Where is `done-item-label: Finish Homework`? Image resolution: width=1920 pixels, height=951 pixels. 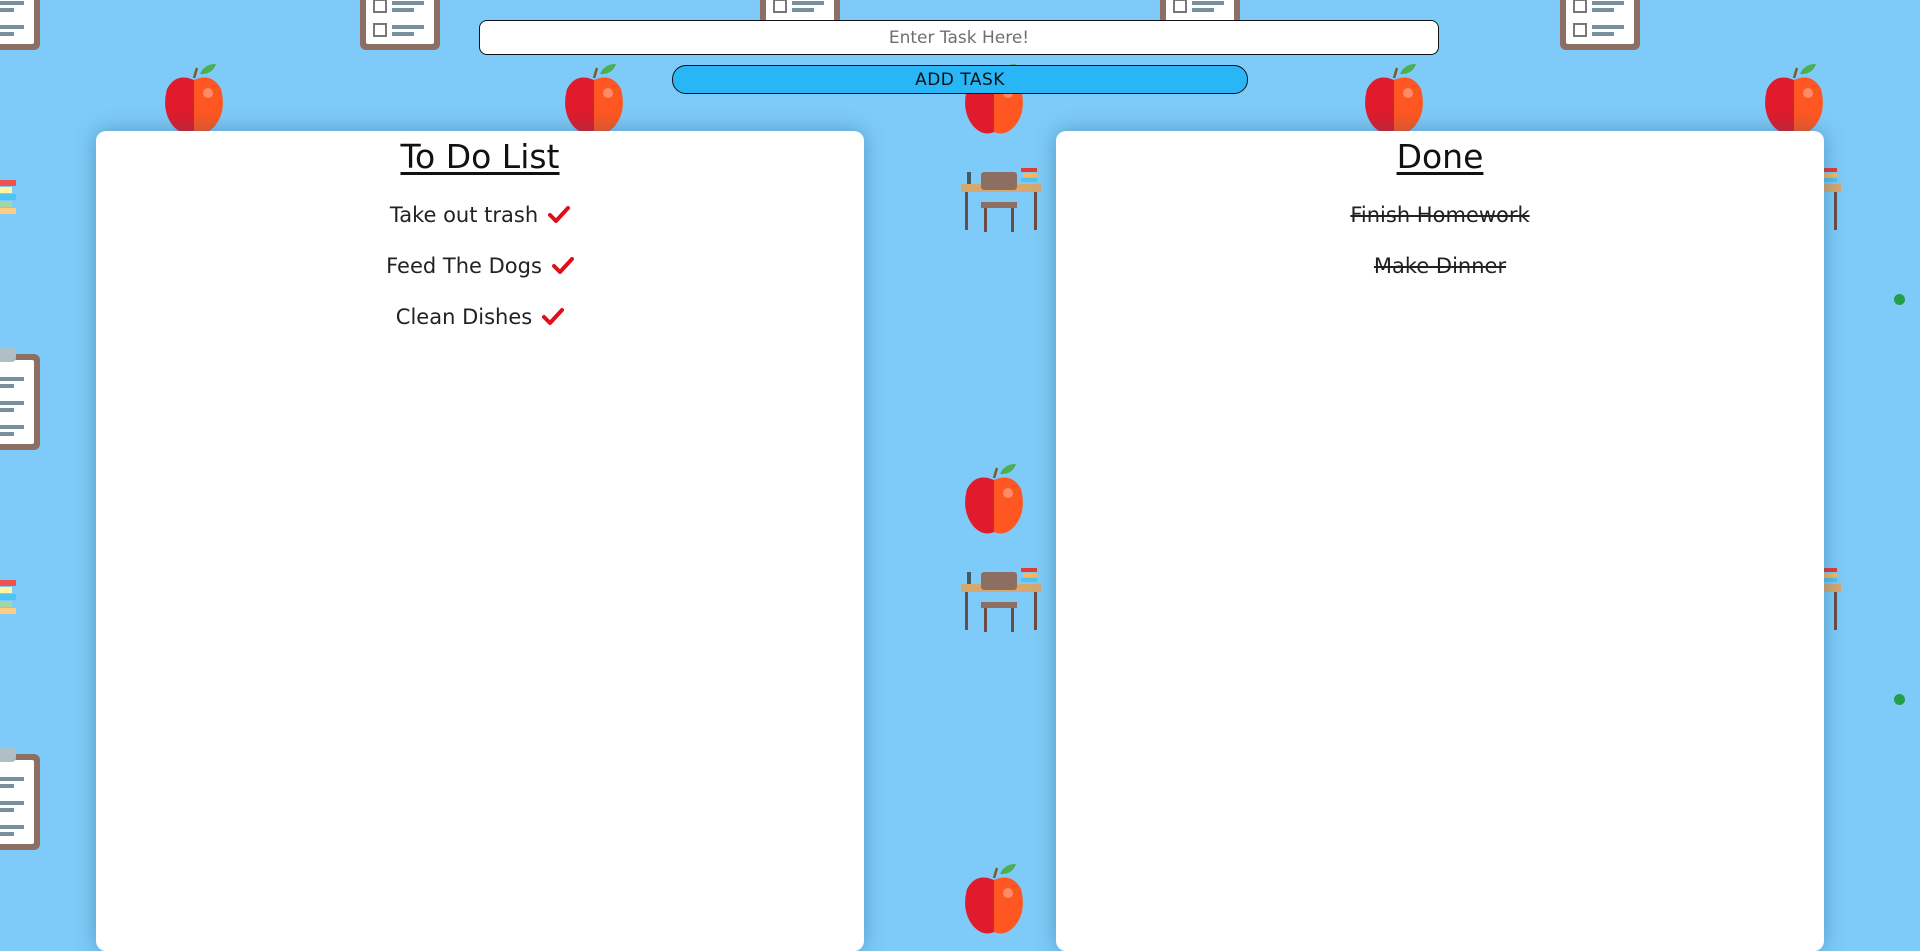
done-item-label: Finish Homework is located at coordinates (1439, 215).